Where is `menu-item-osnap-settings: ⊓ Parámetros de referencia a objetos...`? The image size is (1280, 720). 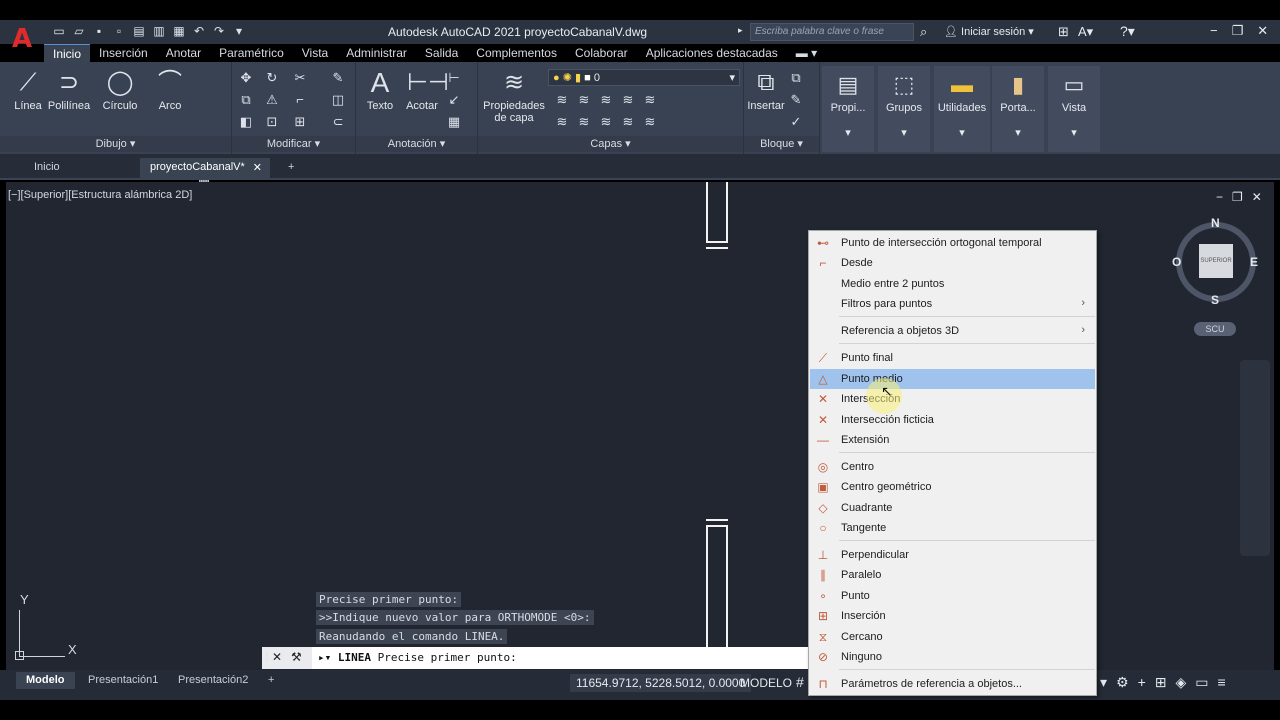 menu-item-osnap-settings: ⊓ Parámetros de referencia a objetos... is located at coordinates (952, 684).